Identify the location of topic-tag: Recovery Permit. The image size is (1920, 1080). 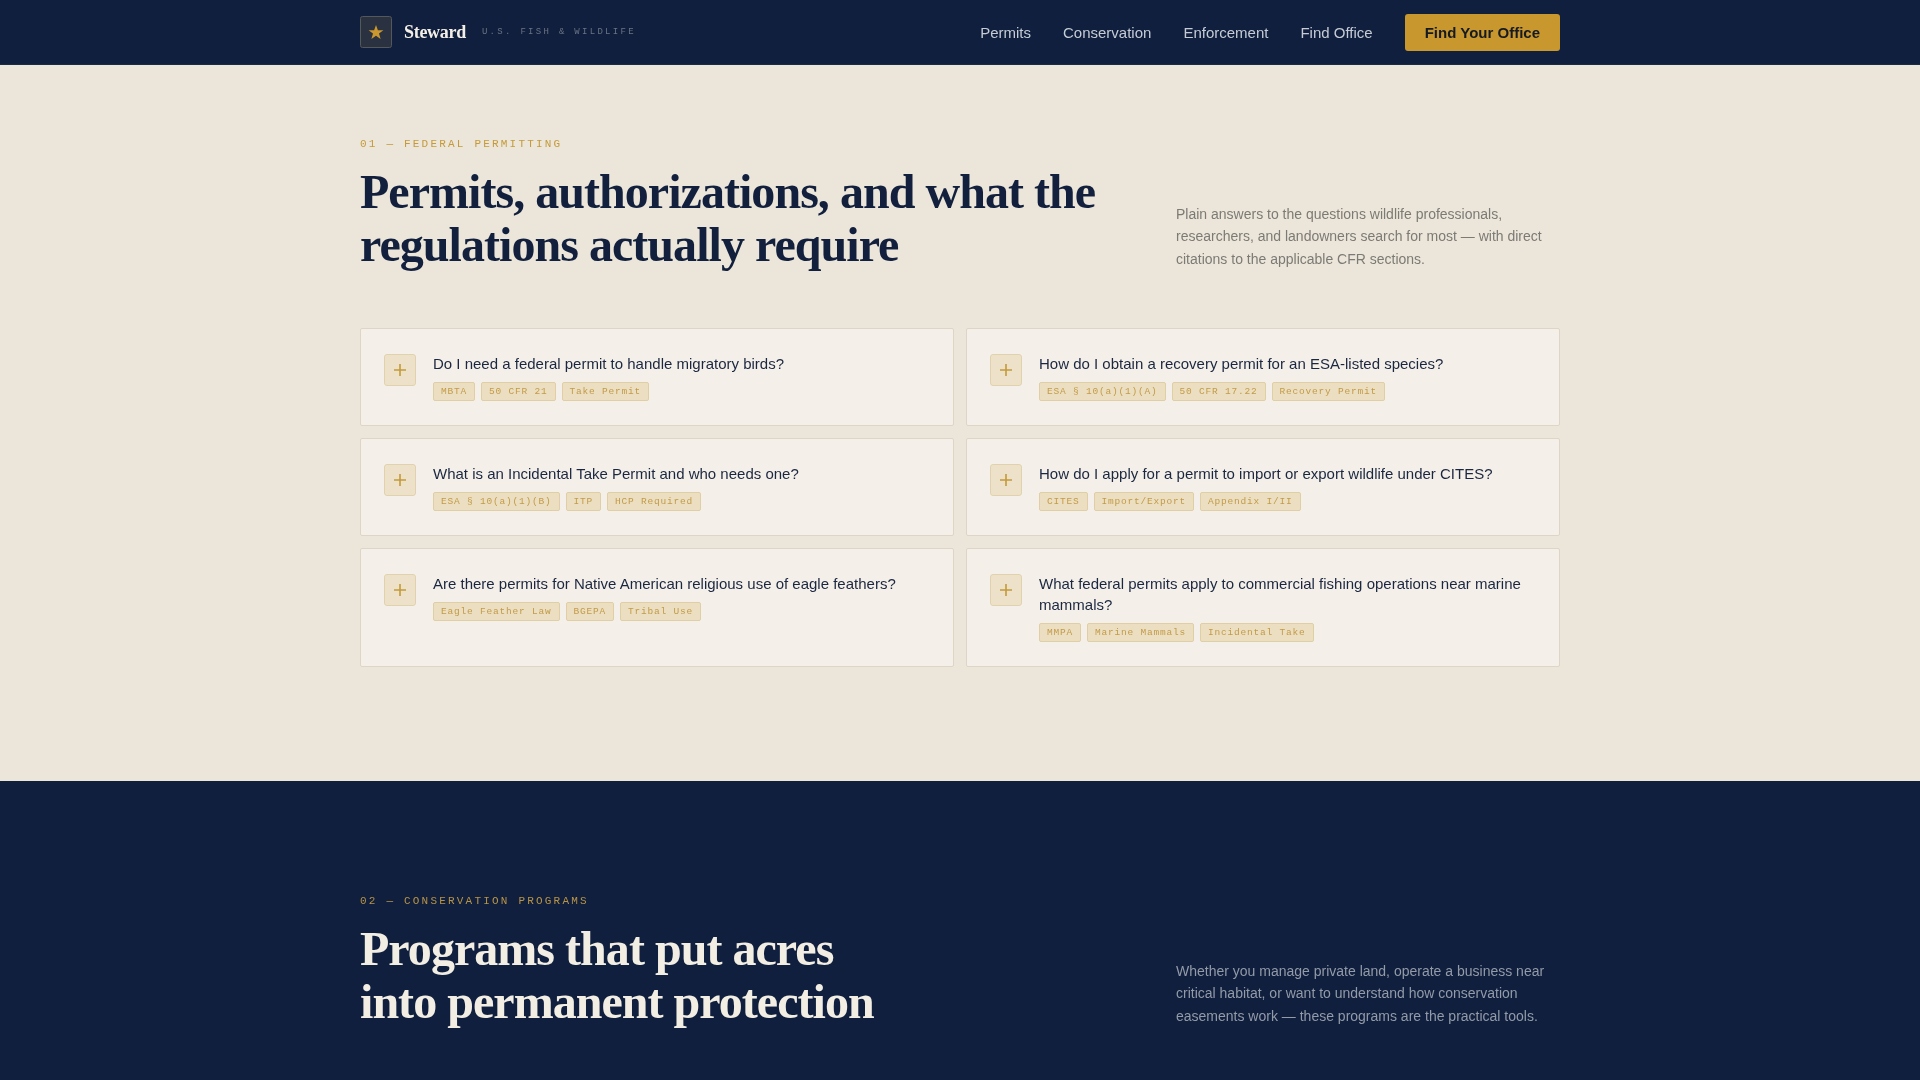
(1328, 391).